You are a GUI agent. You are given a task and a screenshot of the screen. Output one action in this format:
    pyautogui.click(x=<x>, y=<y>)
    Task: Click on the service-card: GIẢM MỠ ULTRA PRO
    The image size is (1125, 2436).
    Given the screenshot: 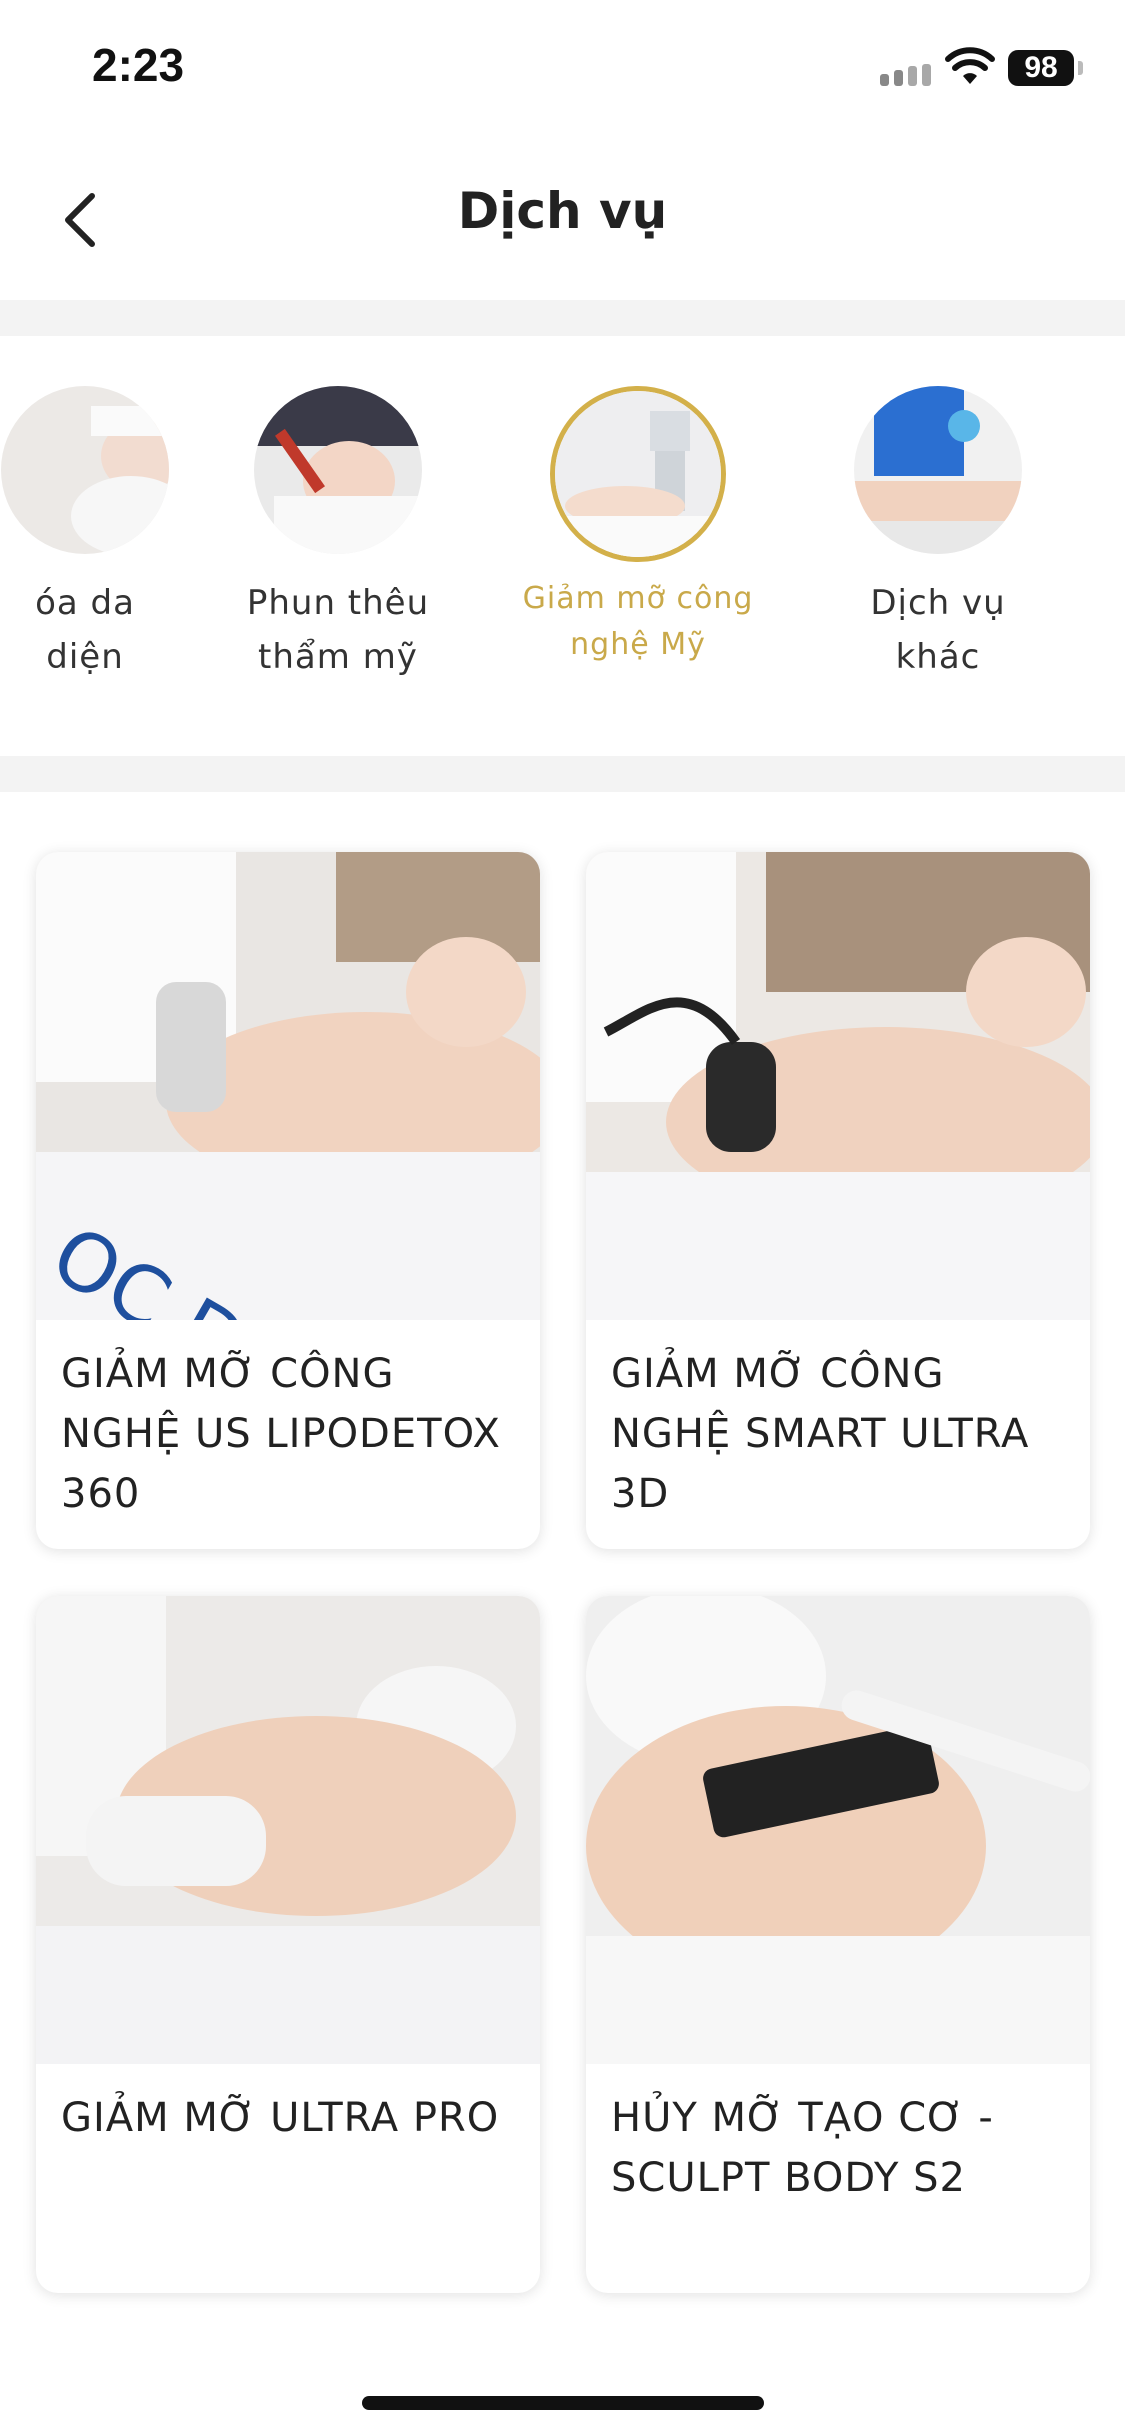 What is the action you would take?
    pyautogui.click(x=288, y=1944)
    